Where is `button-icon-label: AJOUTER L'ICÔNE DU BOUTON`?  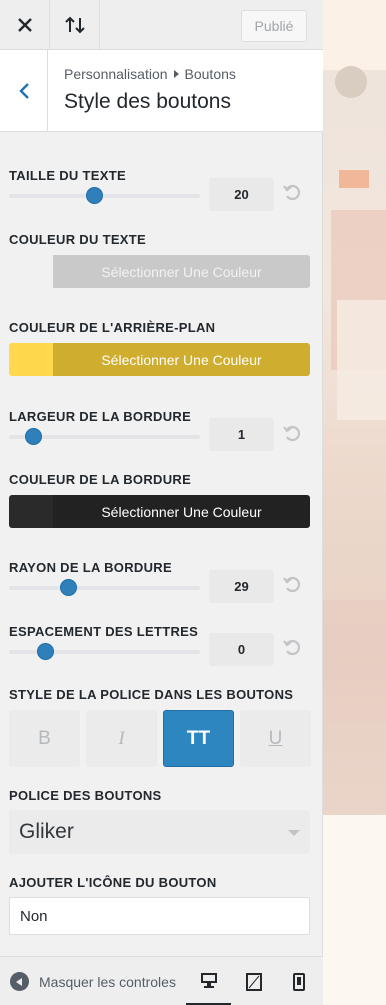
button-icon-label: AJOUTER L'ICÔNE DU BOUTON is located at coordinates (113, 882).